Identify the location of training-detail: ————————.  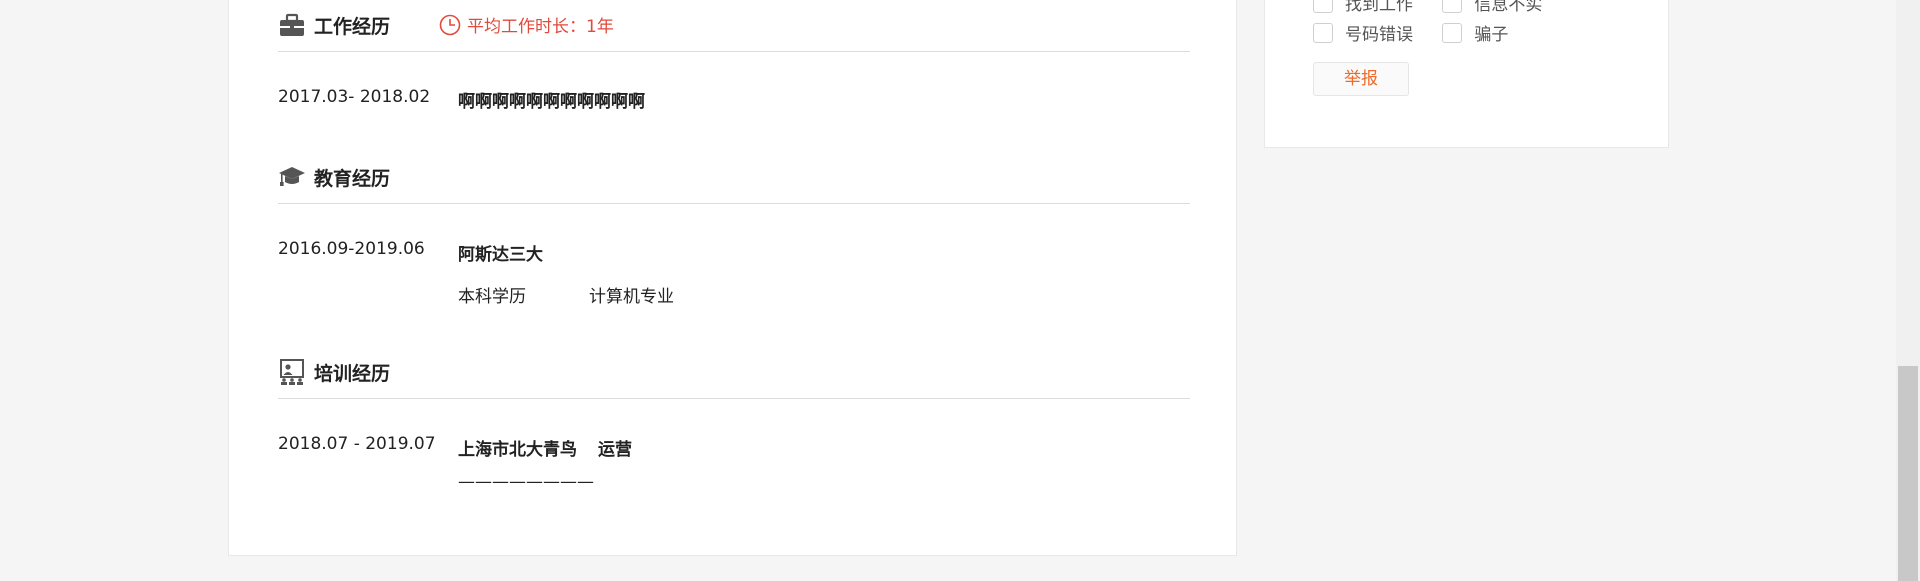
(526, 482).